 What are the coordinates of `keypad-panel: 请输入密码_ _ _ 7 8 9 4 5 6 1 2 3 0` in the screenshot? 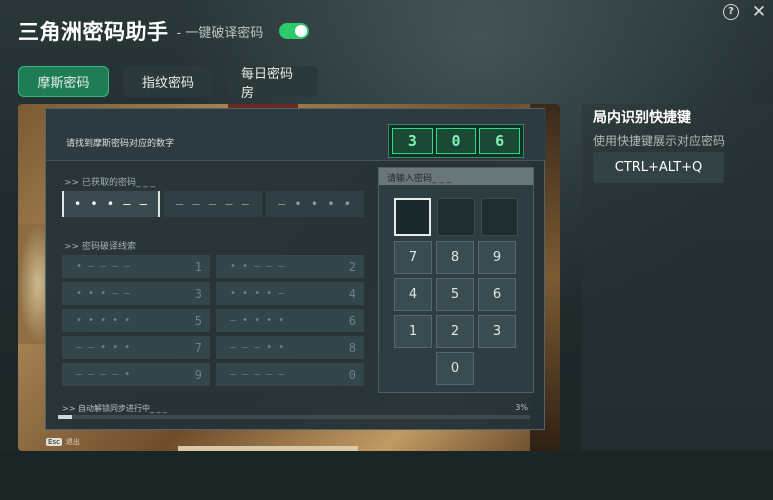 It's located at (456, 280).